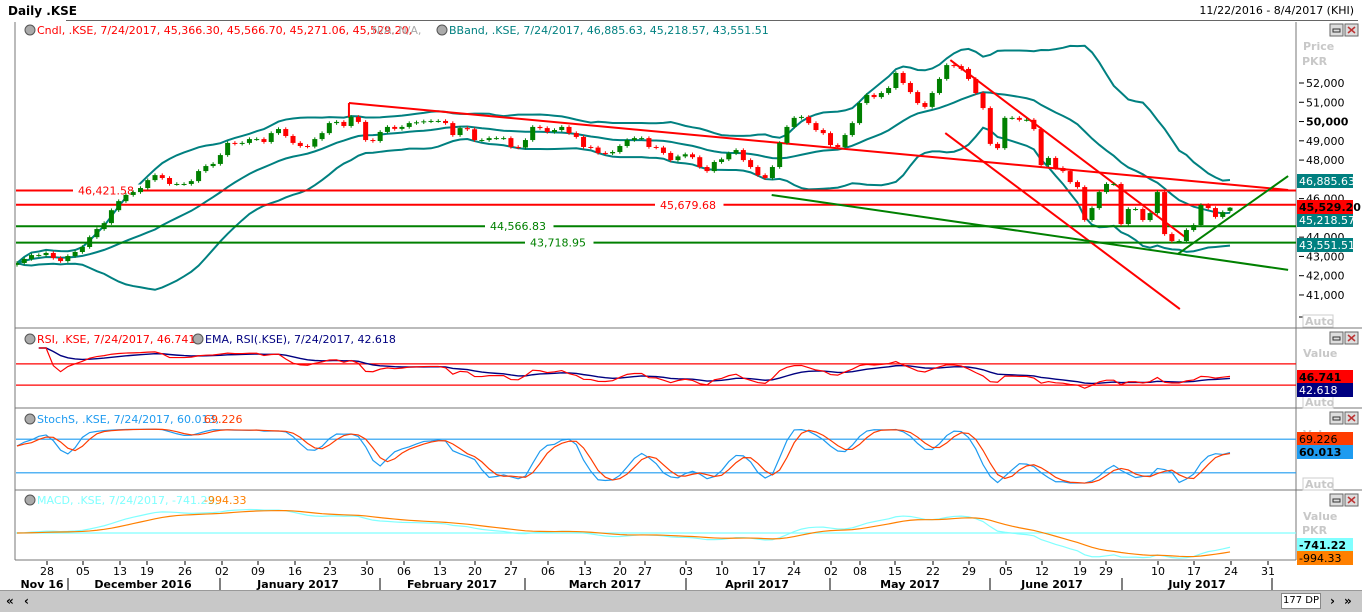 Image resolution: width=1362 pixels, height=612 pixels. I want to click on price-tick-label: 50,000, so click(1327, 122).